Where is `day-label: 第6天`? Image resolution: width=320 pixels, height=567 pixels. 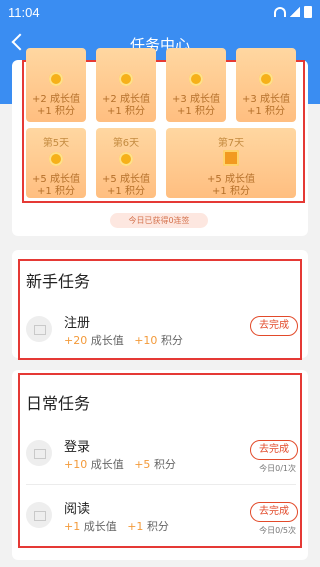
day-label: 第6天 is located at coordinates (126, 143).